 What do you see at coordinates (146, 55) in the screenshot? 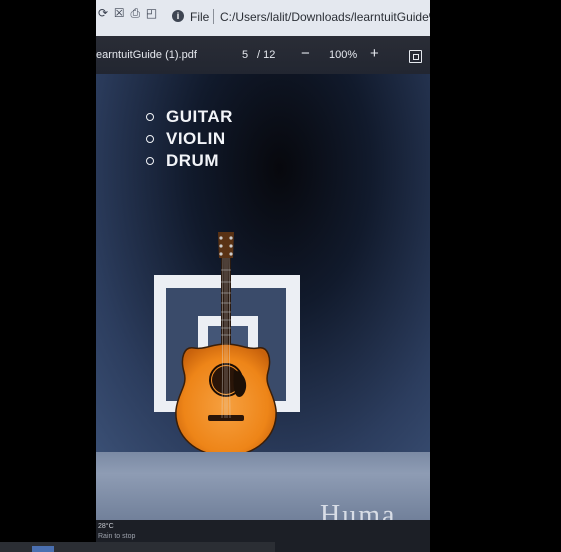
I see `pdf-file-name: earntuitGuide (1).pdf` at bounding box center [146, 55].